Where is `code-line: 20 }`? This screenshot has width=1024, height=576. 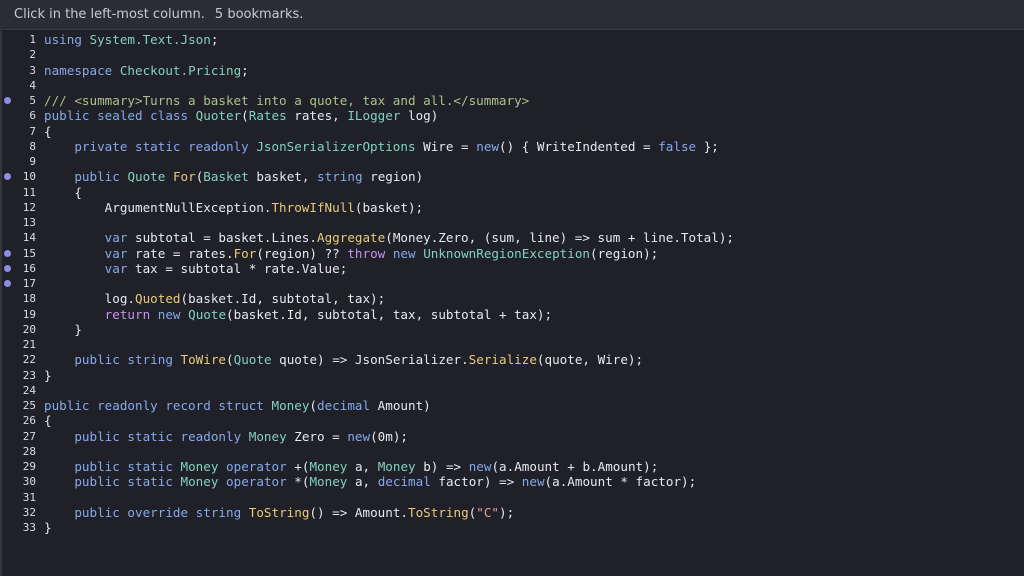 code-line: 20 } is located at coordinates (512, 329).